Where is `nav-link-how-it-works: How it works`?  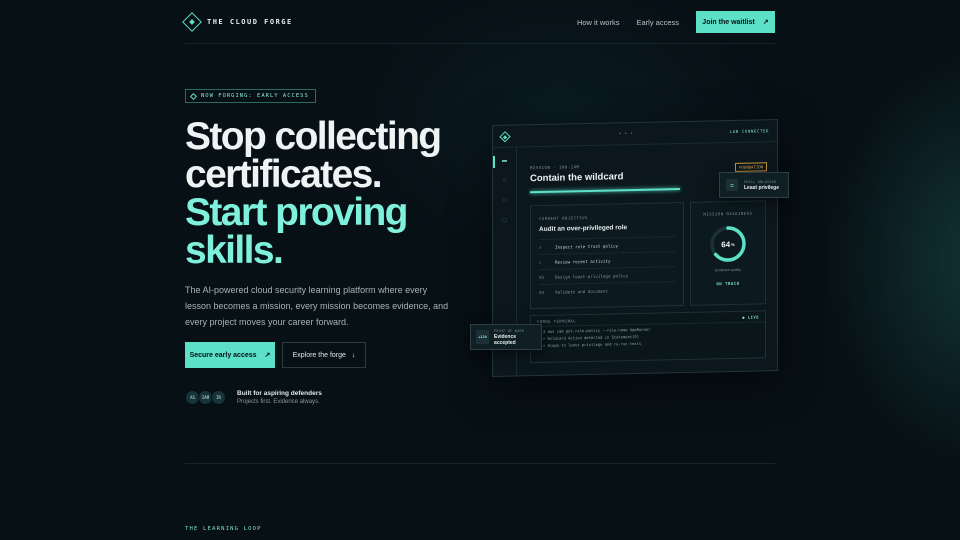 nav-link-how-it-works: How it works is located at coordinates (598, 22).